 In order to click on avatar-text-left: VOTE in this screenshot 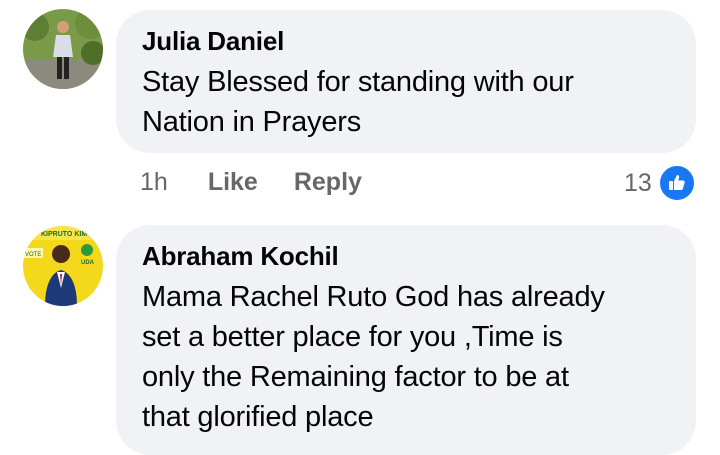, I will do `click(33, 255)`.